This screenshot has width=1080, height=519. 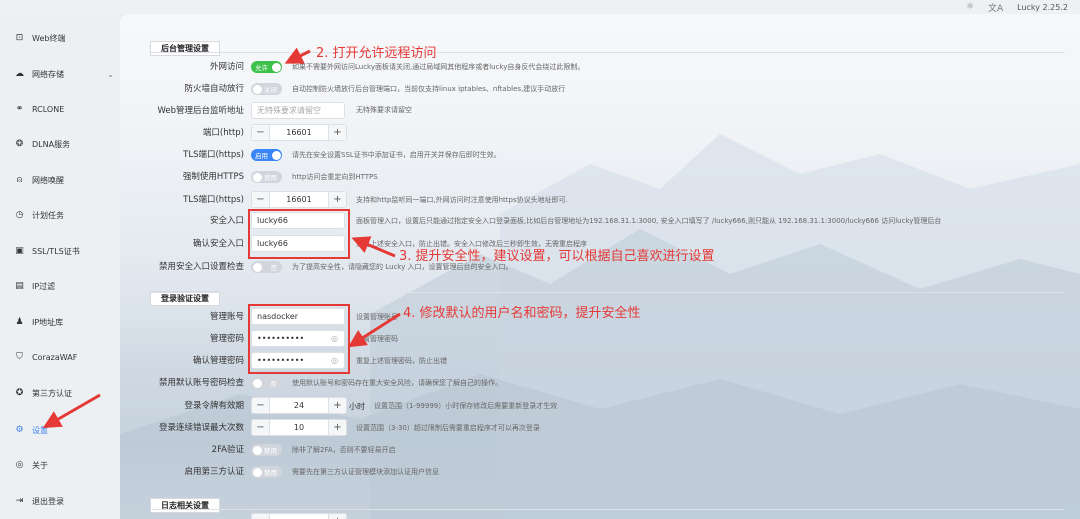 I want to click on sidebar-item-waf: ⛉ CorazaWAF, so click(x=64, y=357).